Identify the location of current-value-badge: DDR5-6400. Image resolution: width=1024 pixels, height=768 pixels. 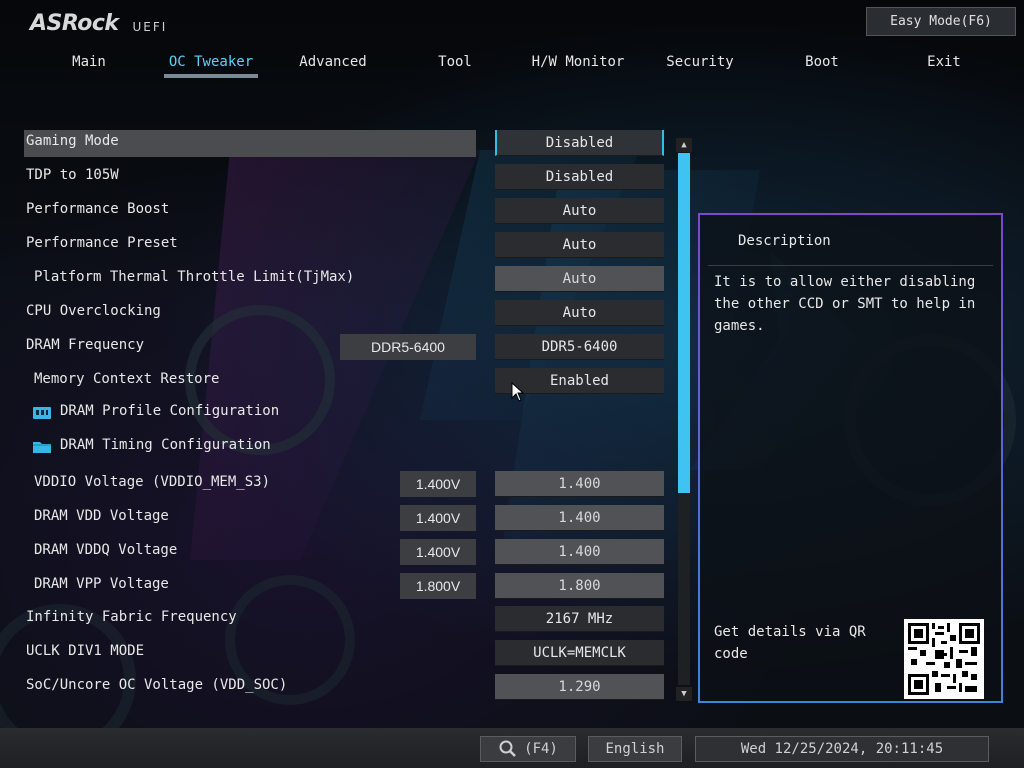
(408, 347).